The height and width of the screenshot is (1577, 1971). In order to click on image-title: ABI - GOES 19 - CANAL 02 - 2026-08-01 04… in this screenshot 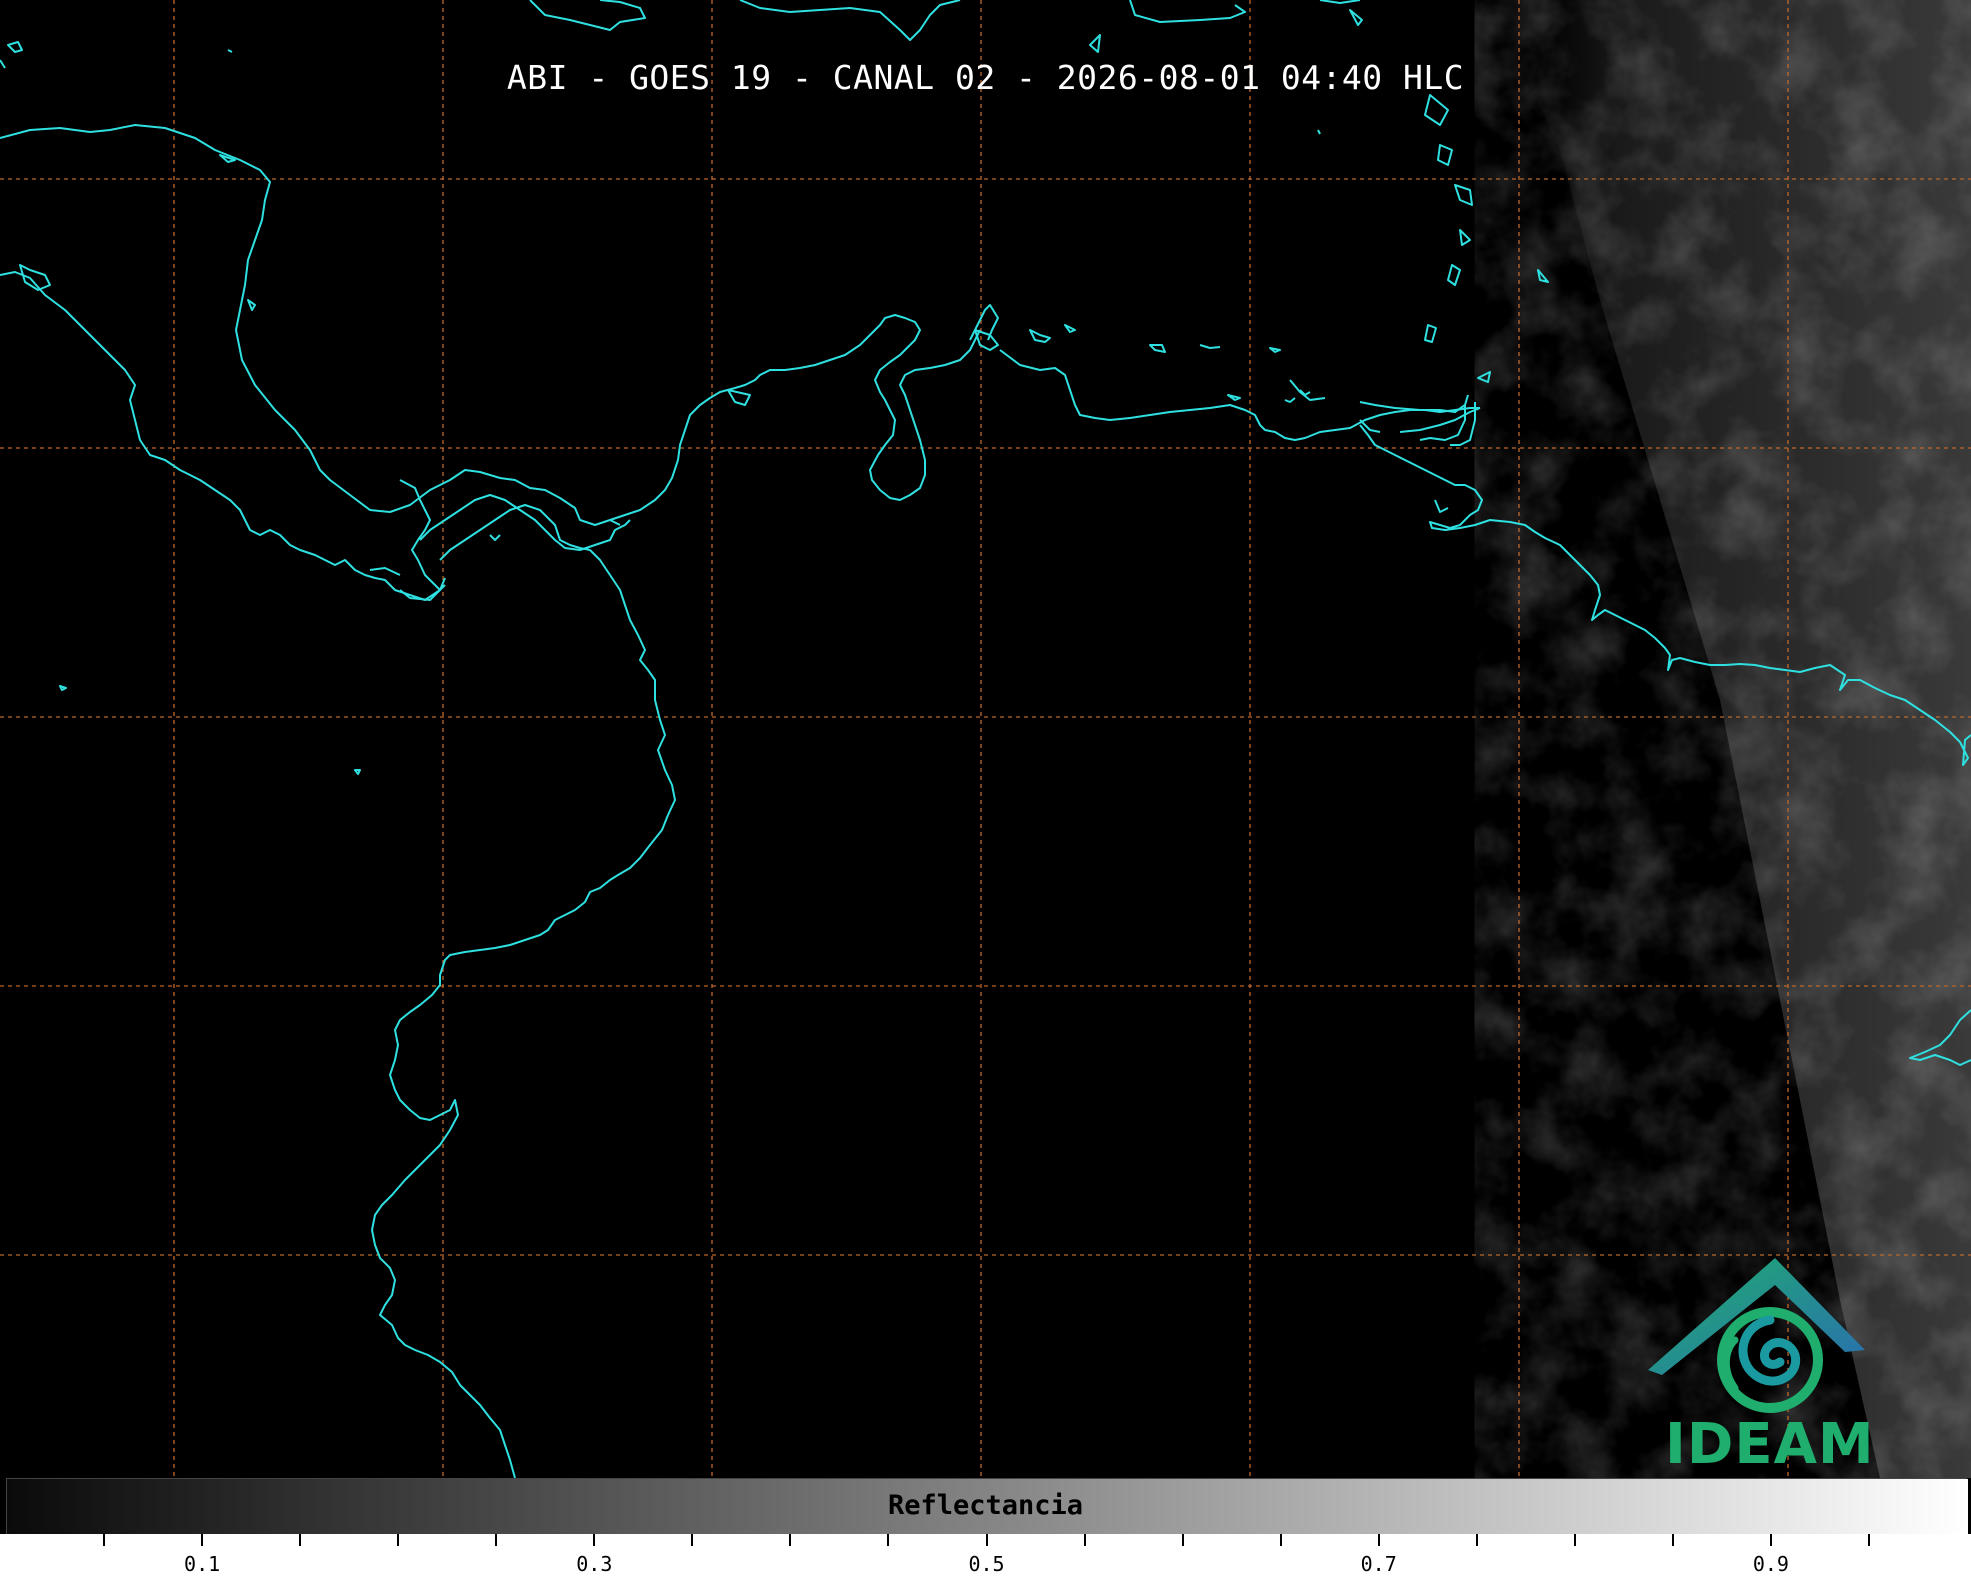, I will do `click(985, 77)`.